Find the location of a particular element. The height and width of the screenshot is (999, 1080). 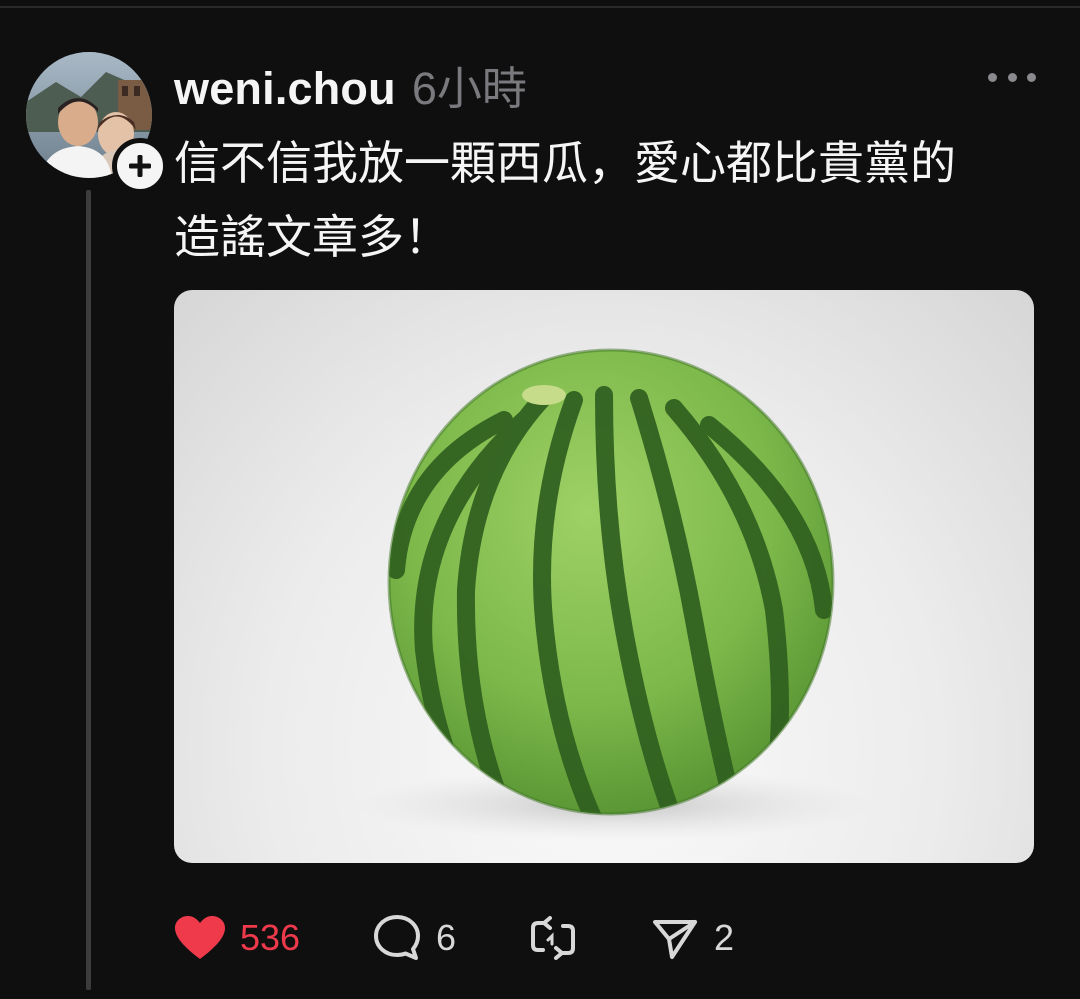

send-icon is located at coordinates (675, 939).